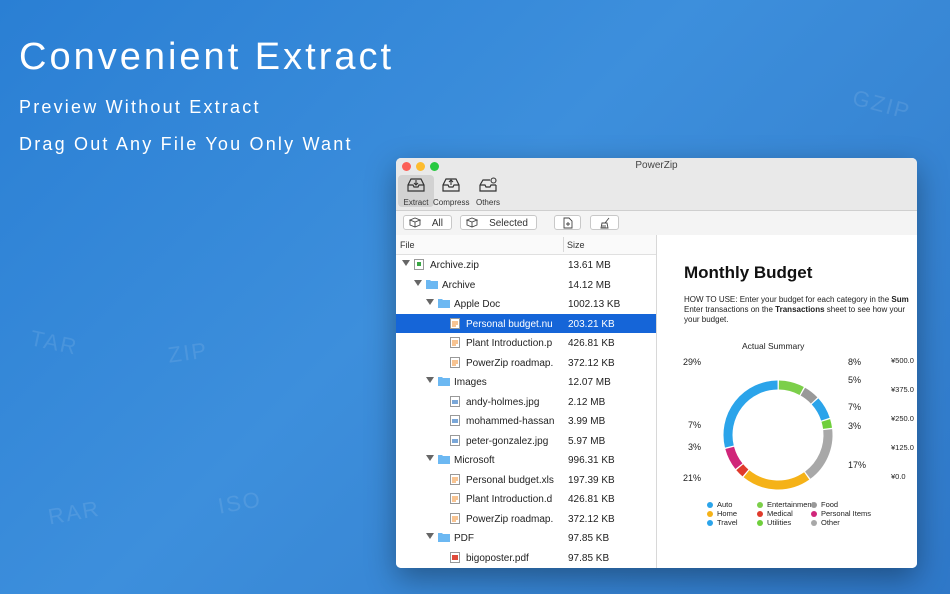 This screenshot has height=594, width=950. I want to click on clean-button, so click(604, 222).